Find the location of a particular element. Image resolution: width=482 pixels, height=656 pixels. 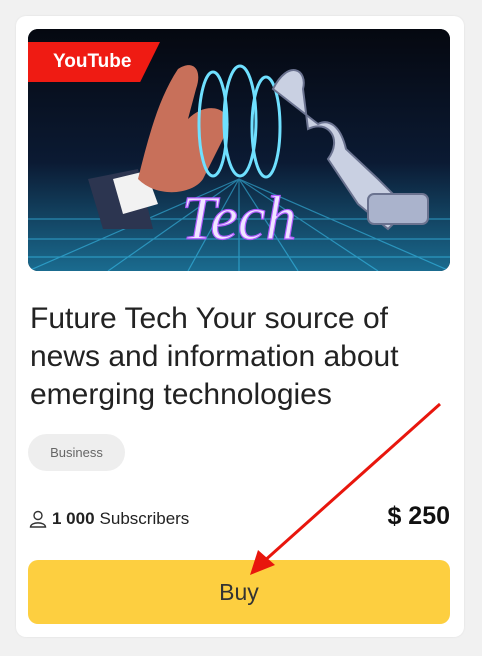

platform-badge: YouTube is located at coordinates (94, 62).